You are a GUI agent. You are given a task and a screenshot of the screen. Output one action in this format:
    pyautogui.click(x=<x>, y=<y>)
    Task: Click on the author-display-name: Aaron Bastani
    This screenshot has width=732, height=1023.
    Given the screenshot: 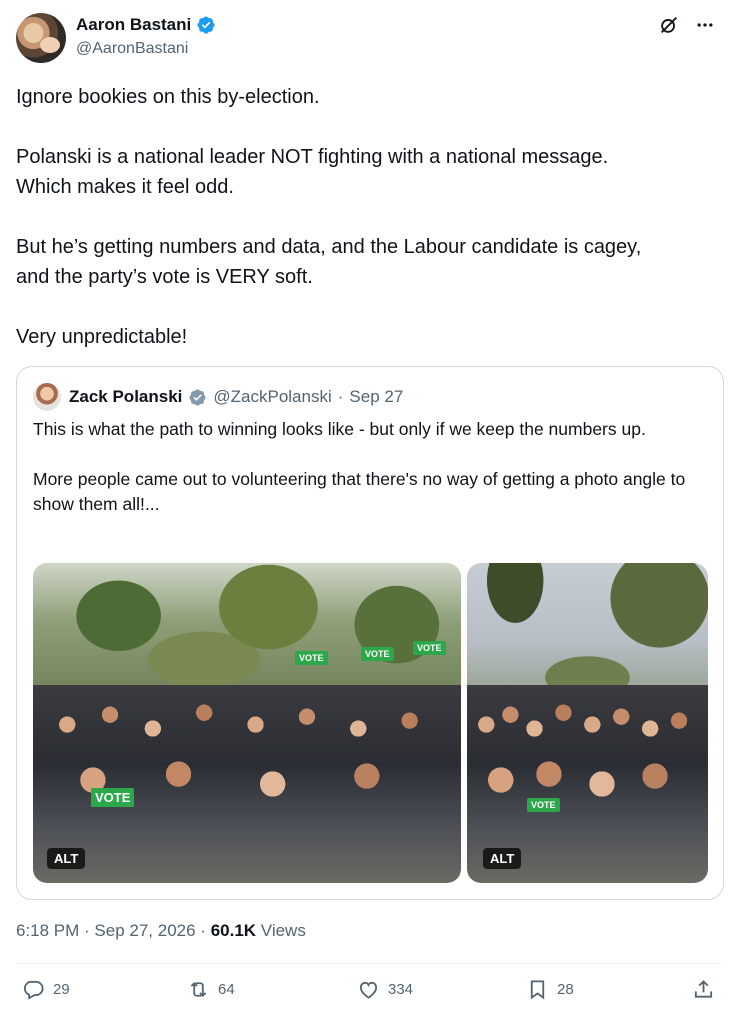 What is the action you would take?
    pyautogui.click(x=133, y=25)
    